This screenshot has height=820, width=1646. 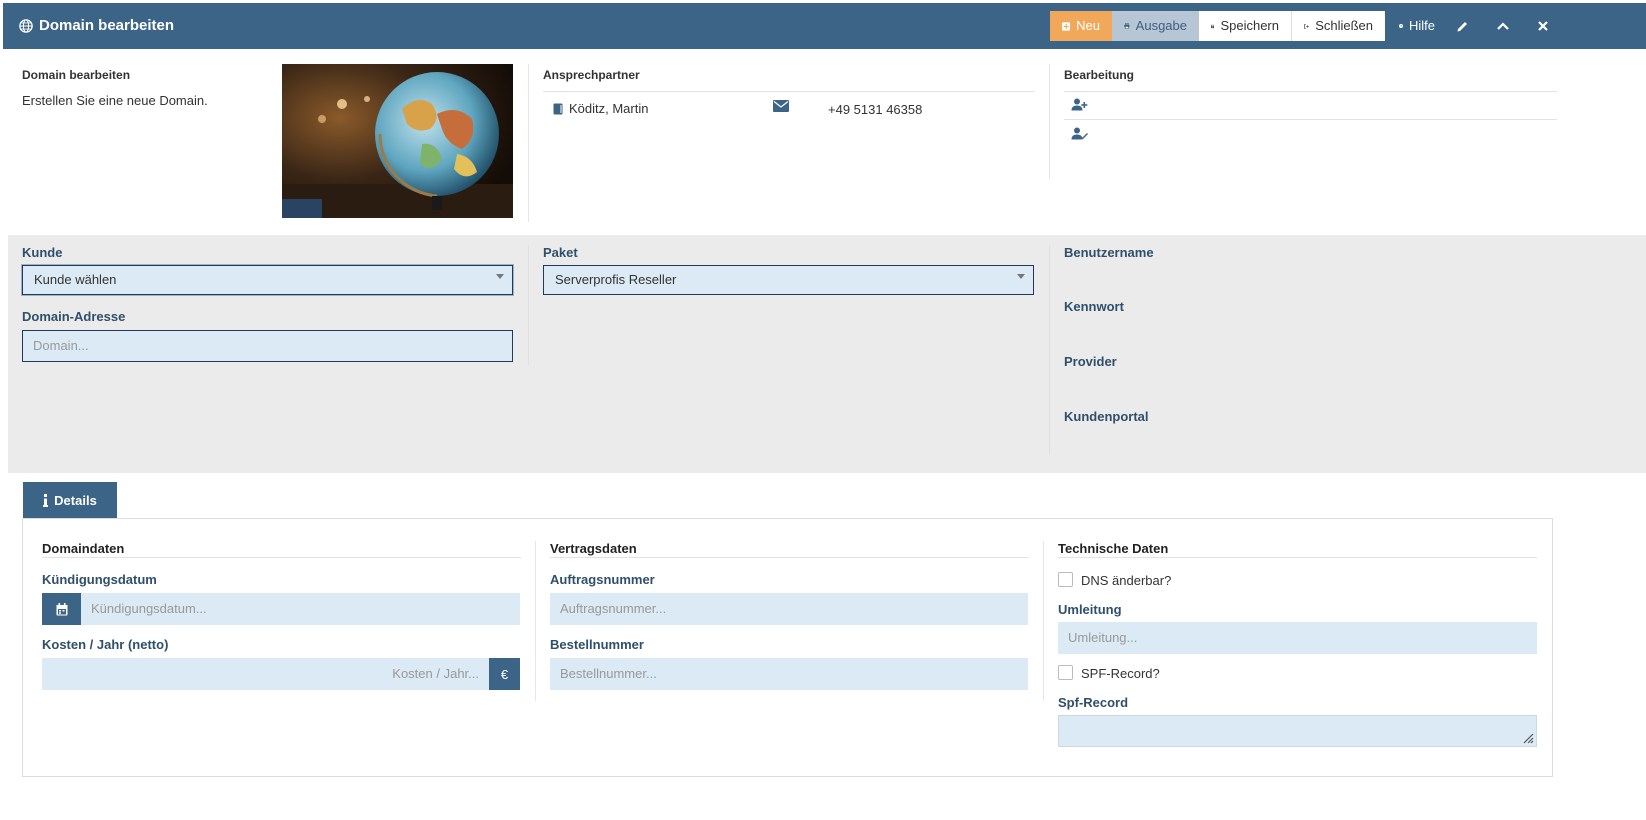 I want to click on technische-title: Technische Daten, so click(x=1113, y=548).